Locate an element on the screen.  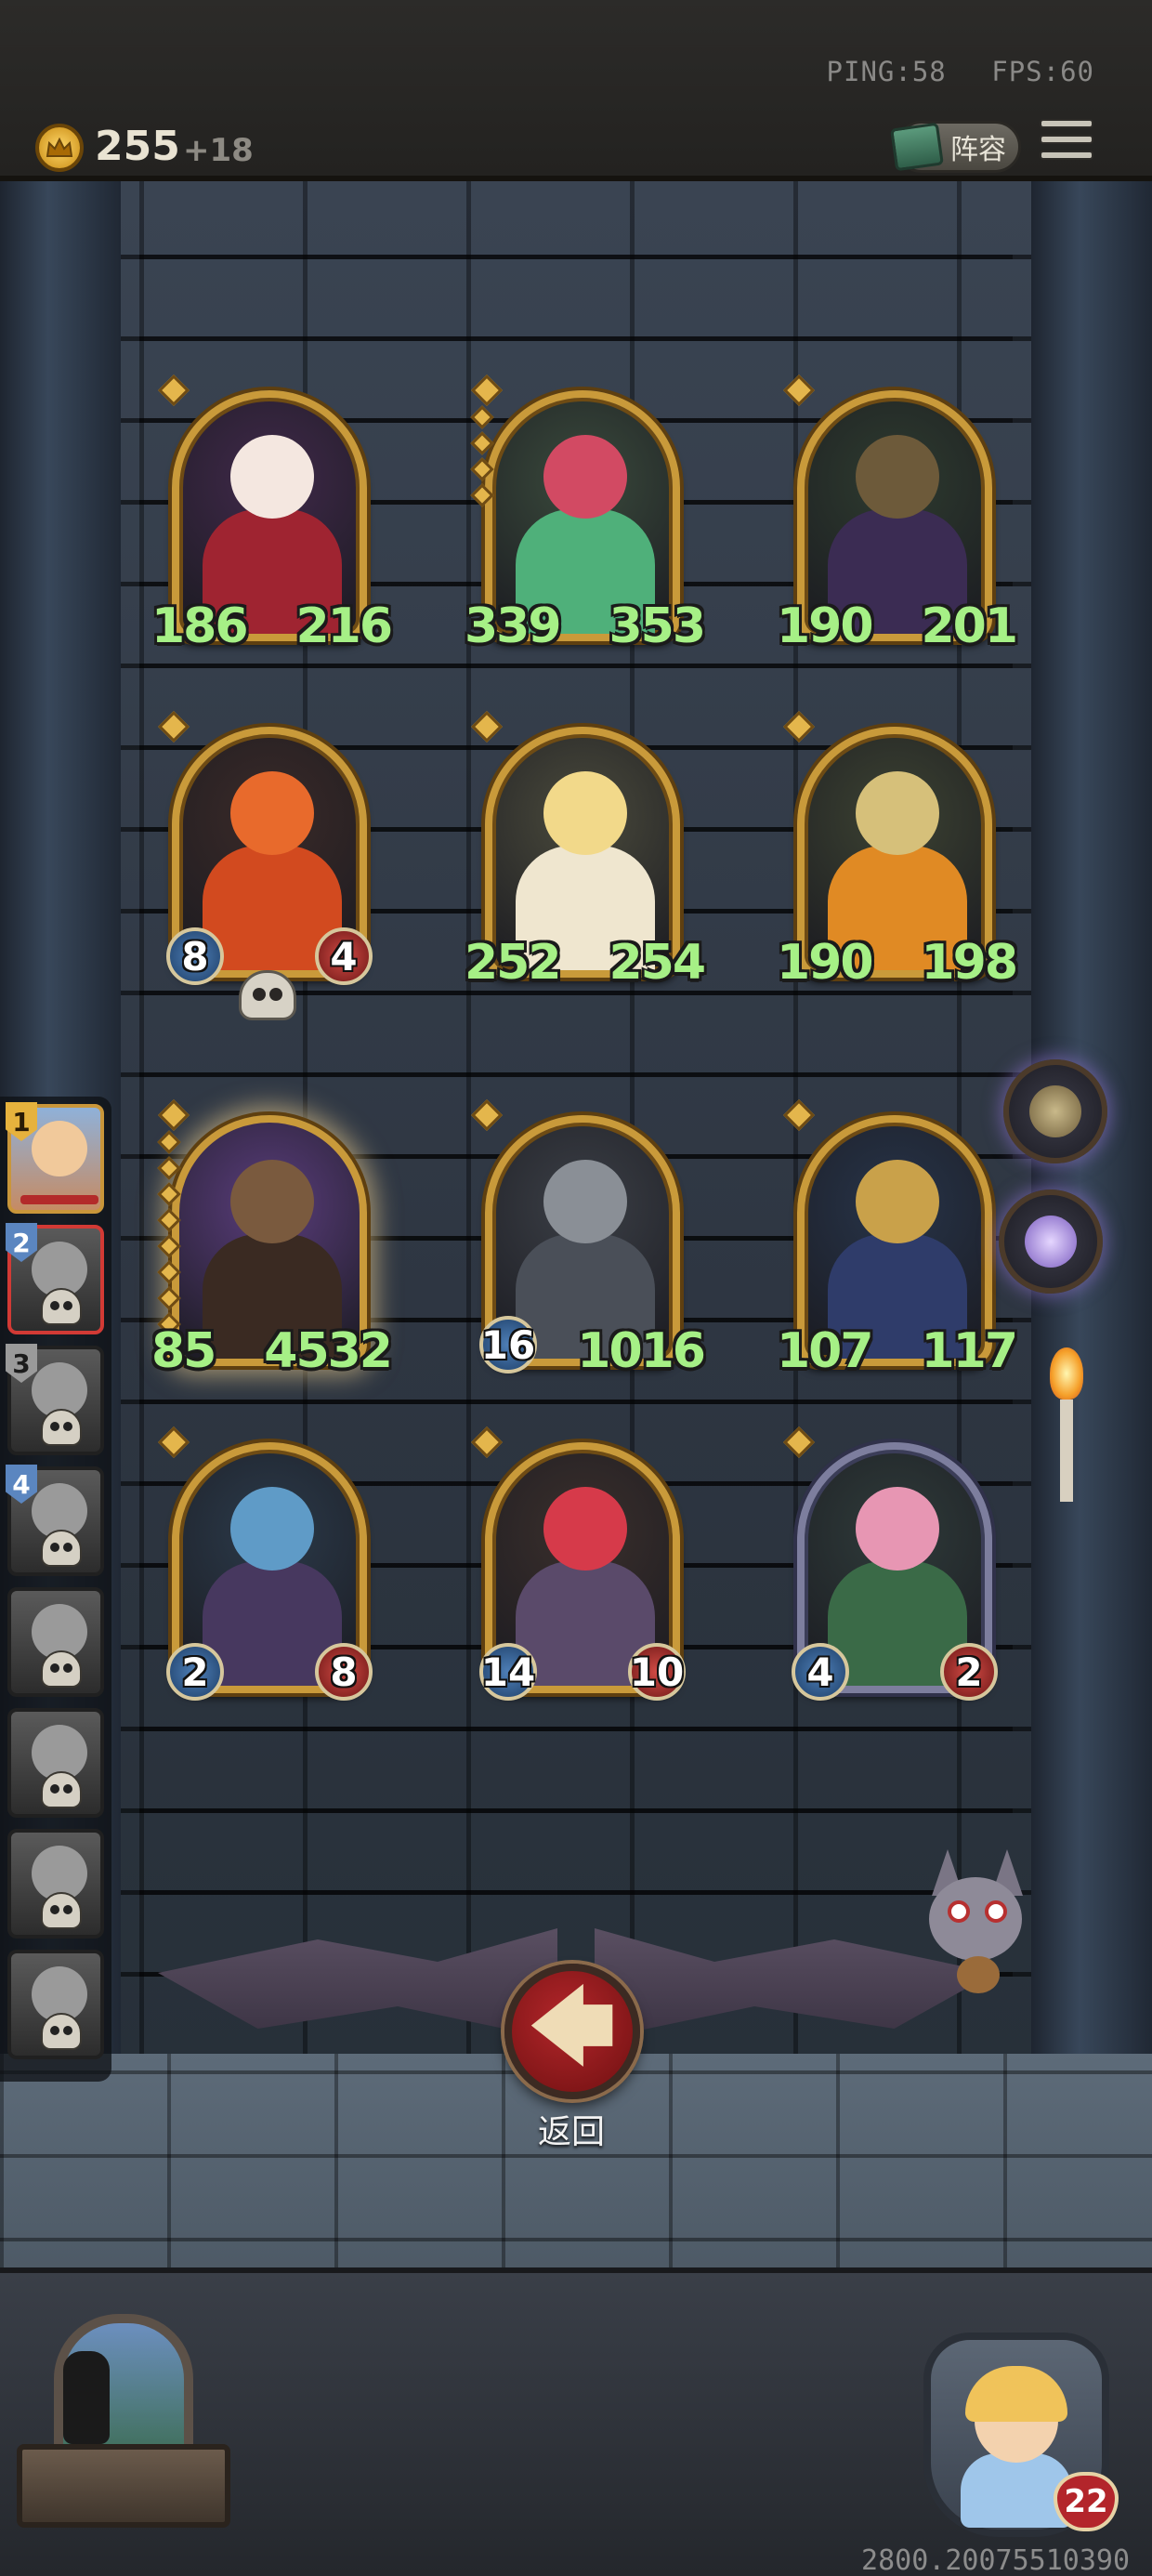
opponent-queue: 1 2 3 4 is located at coordinates (55, 1589).